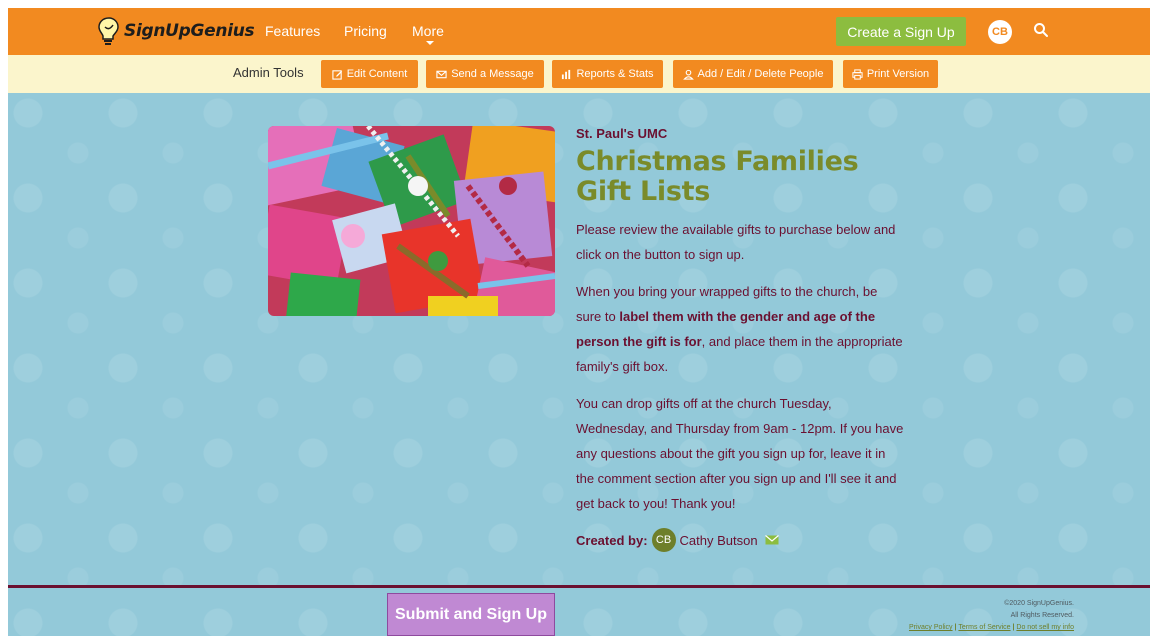 This screenshot has width=1150, height=636. I want to click on lightbulb-icon, so click(108, 31).